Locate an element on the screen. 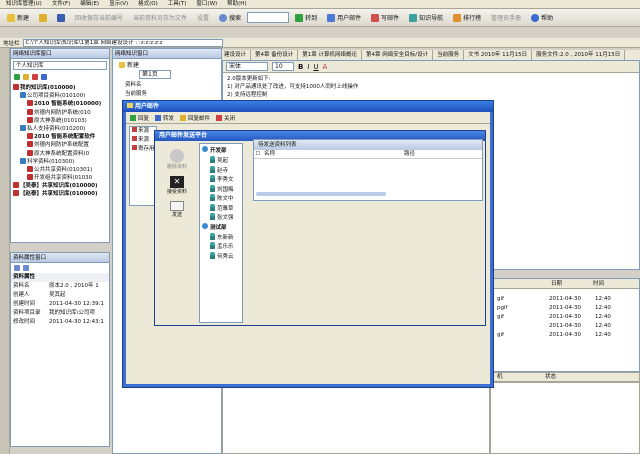 The width and height of the screenshot is (640, 454). color-button: A is located at coordinates (325, 67).